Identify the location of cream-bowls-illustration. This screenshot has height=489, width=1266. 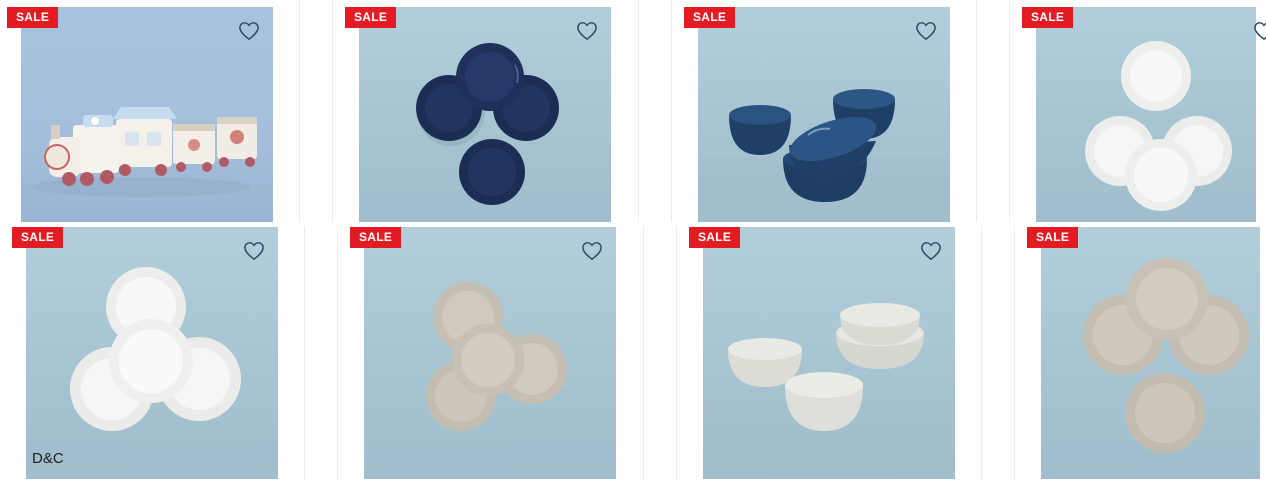
(829, 391).